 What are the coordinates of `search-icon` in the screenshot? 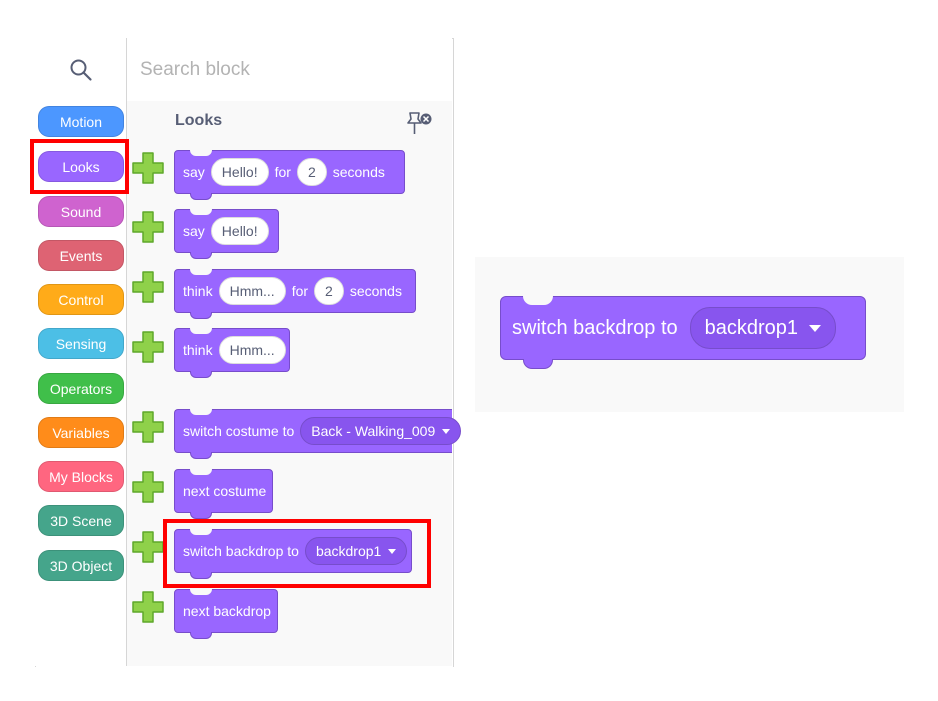 It's located at (81, 70).